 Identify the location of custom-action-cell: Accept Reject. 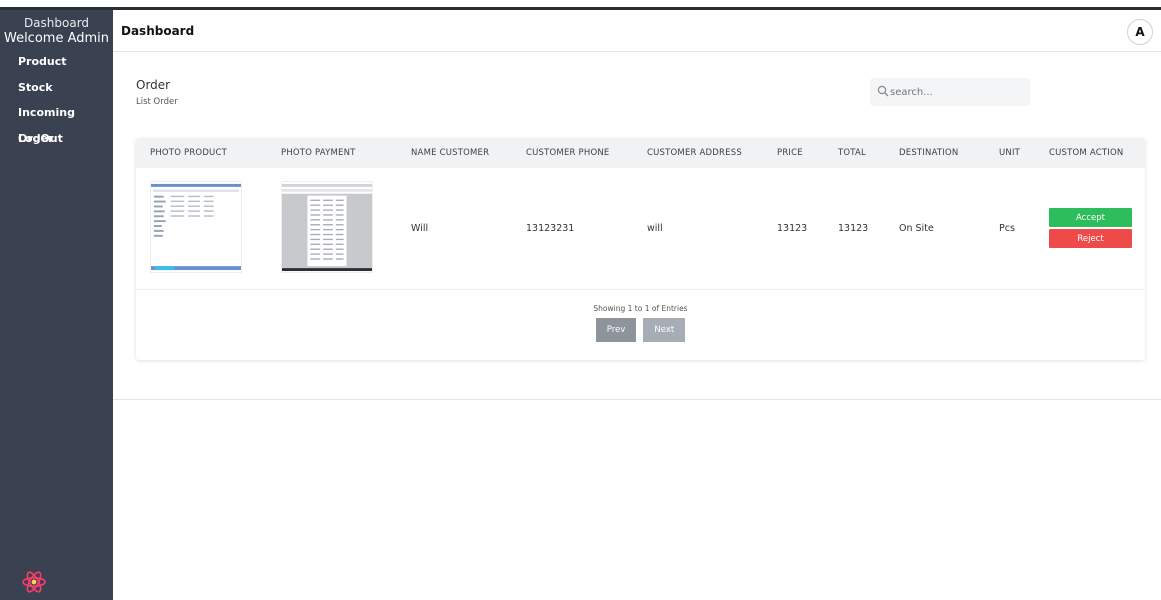
(1090, 228).